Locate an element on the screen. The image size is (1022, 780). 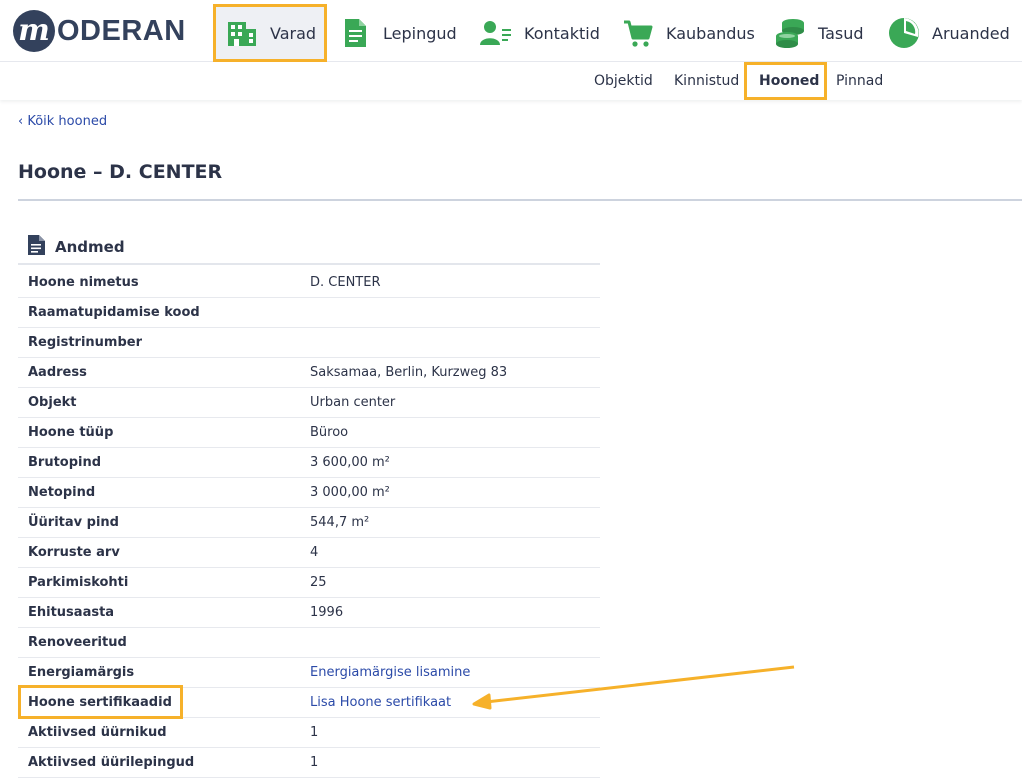
nav-item-kaubandus: Kaubandus is located at coordinates (688, 33).